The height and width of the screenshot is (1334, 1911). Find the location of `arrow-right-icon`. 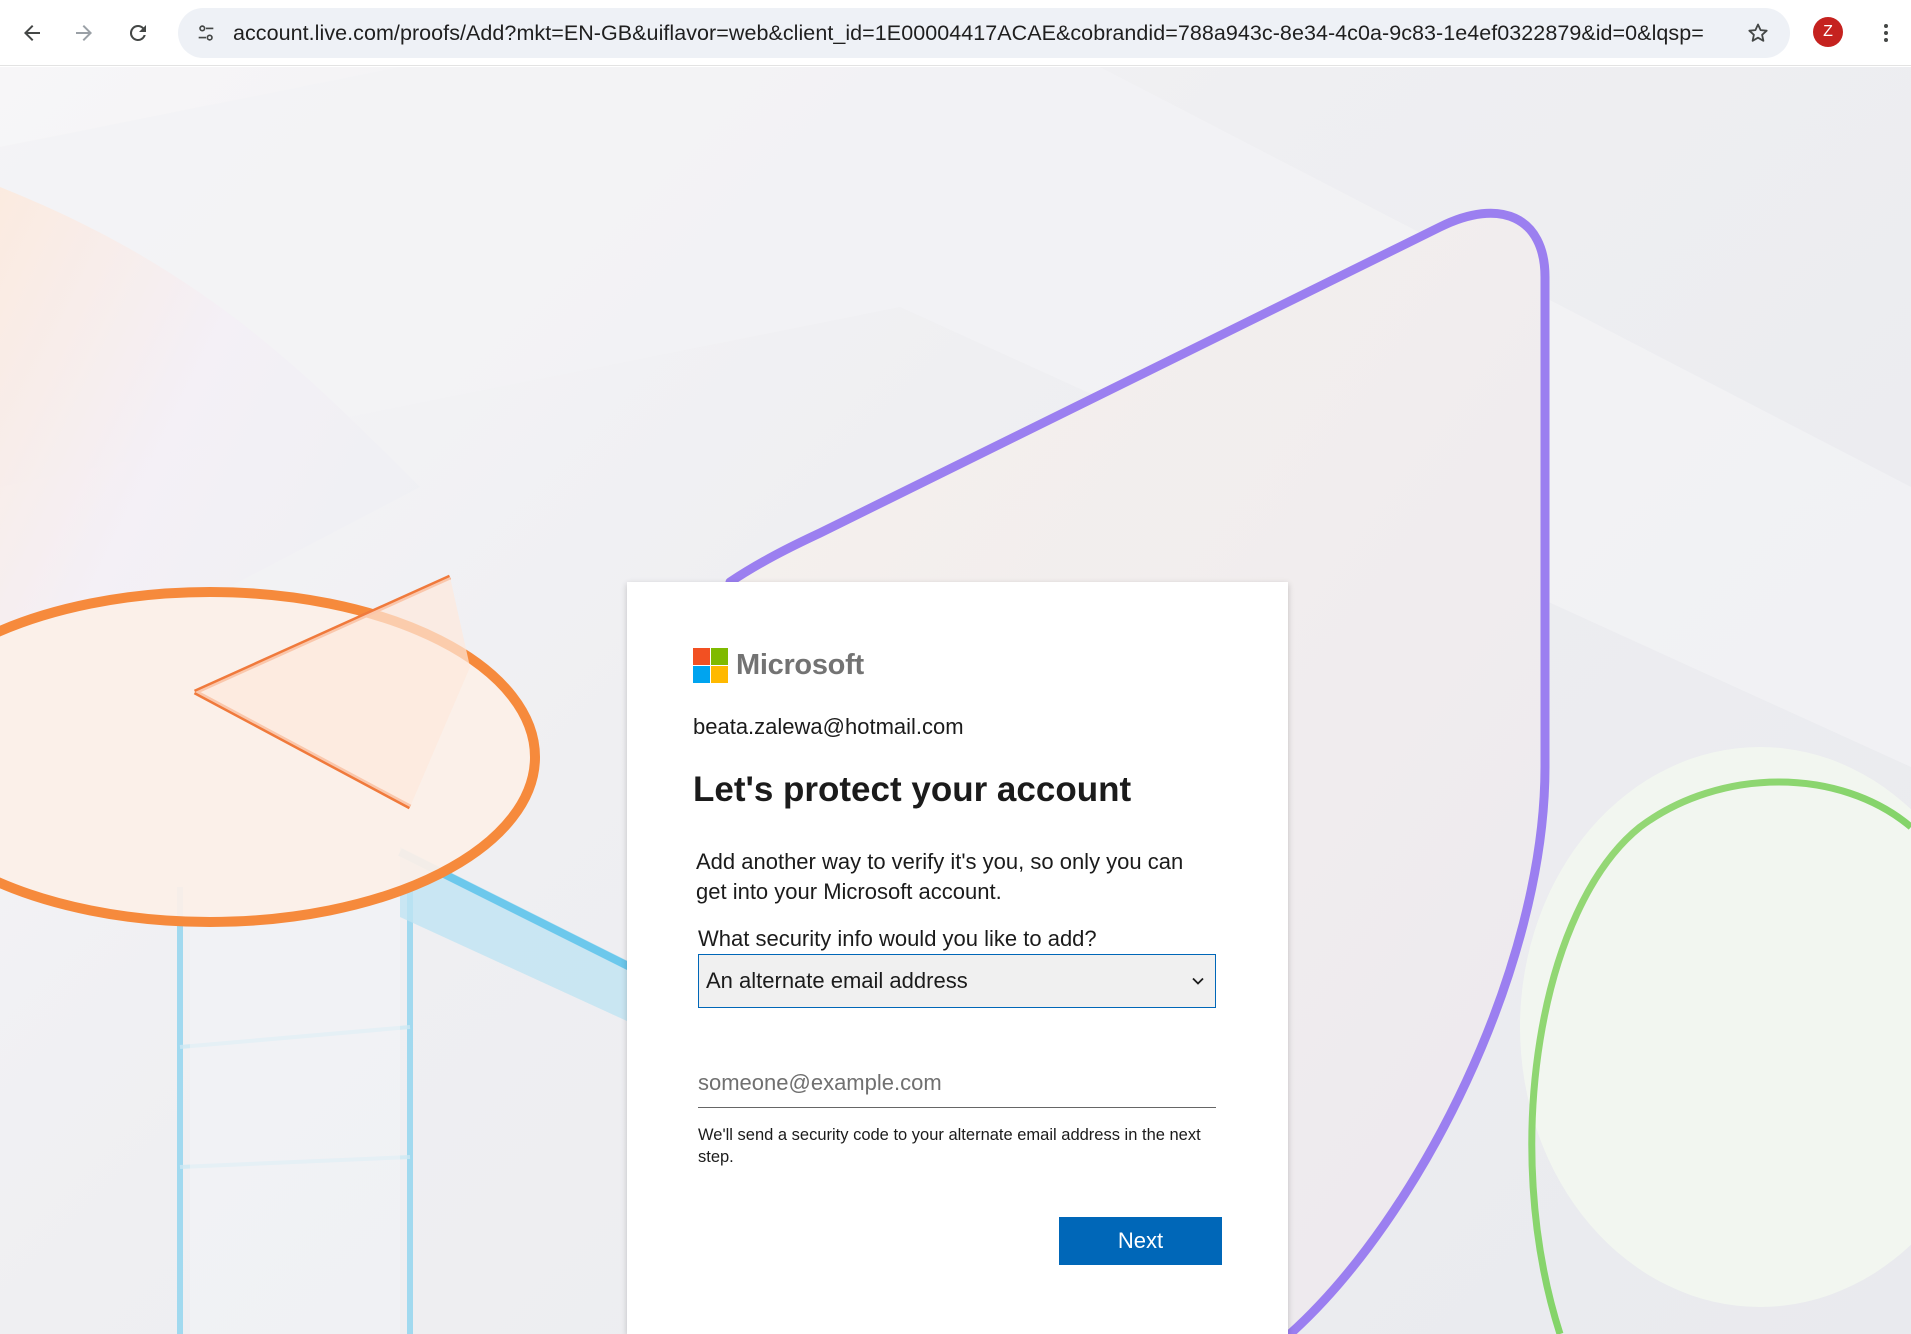

arrow-right-icon is located at coordinates (84, 33).